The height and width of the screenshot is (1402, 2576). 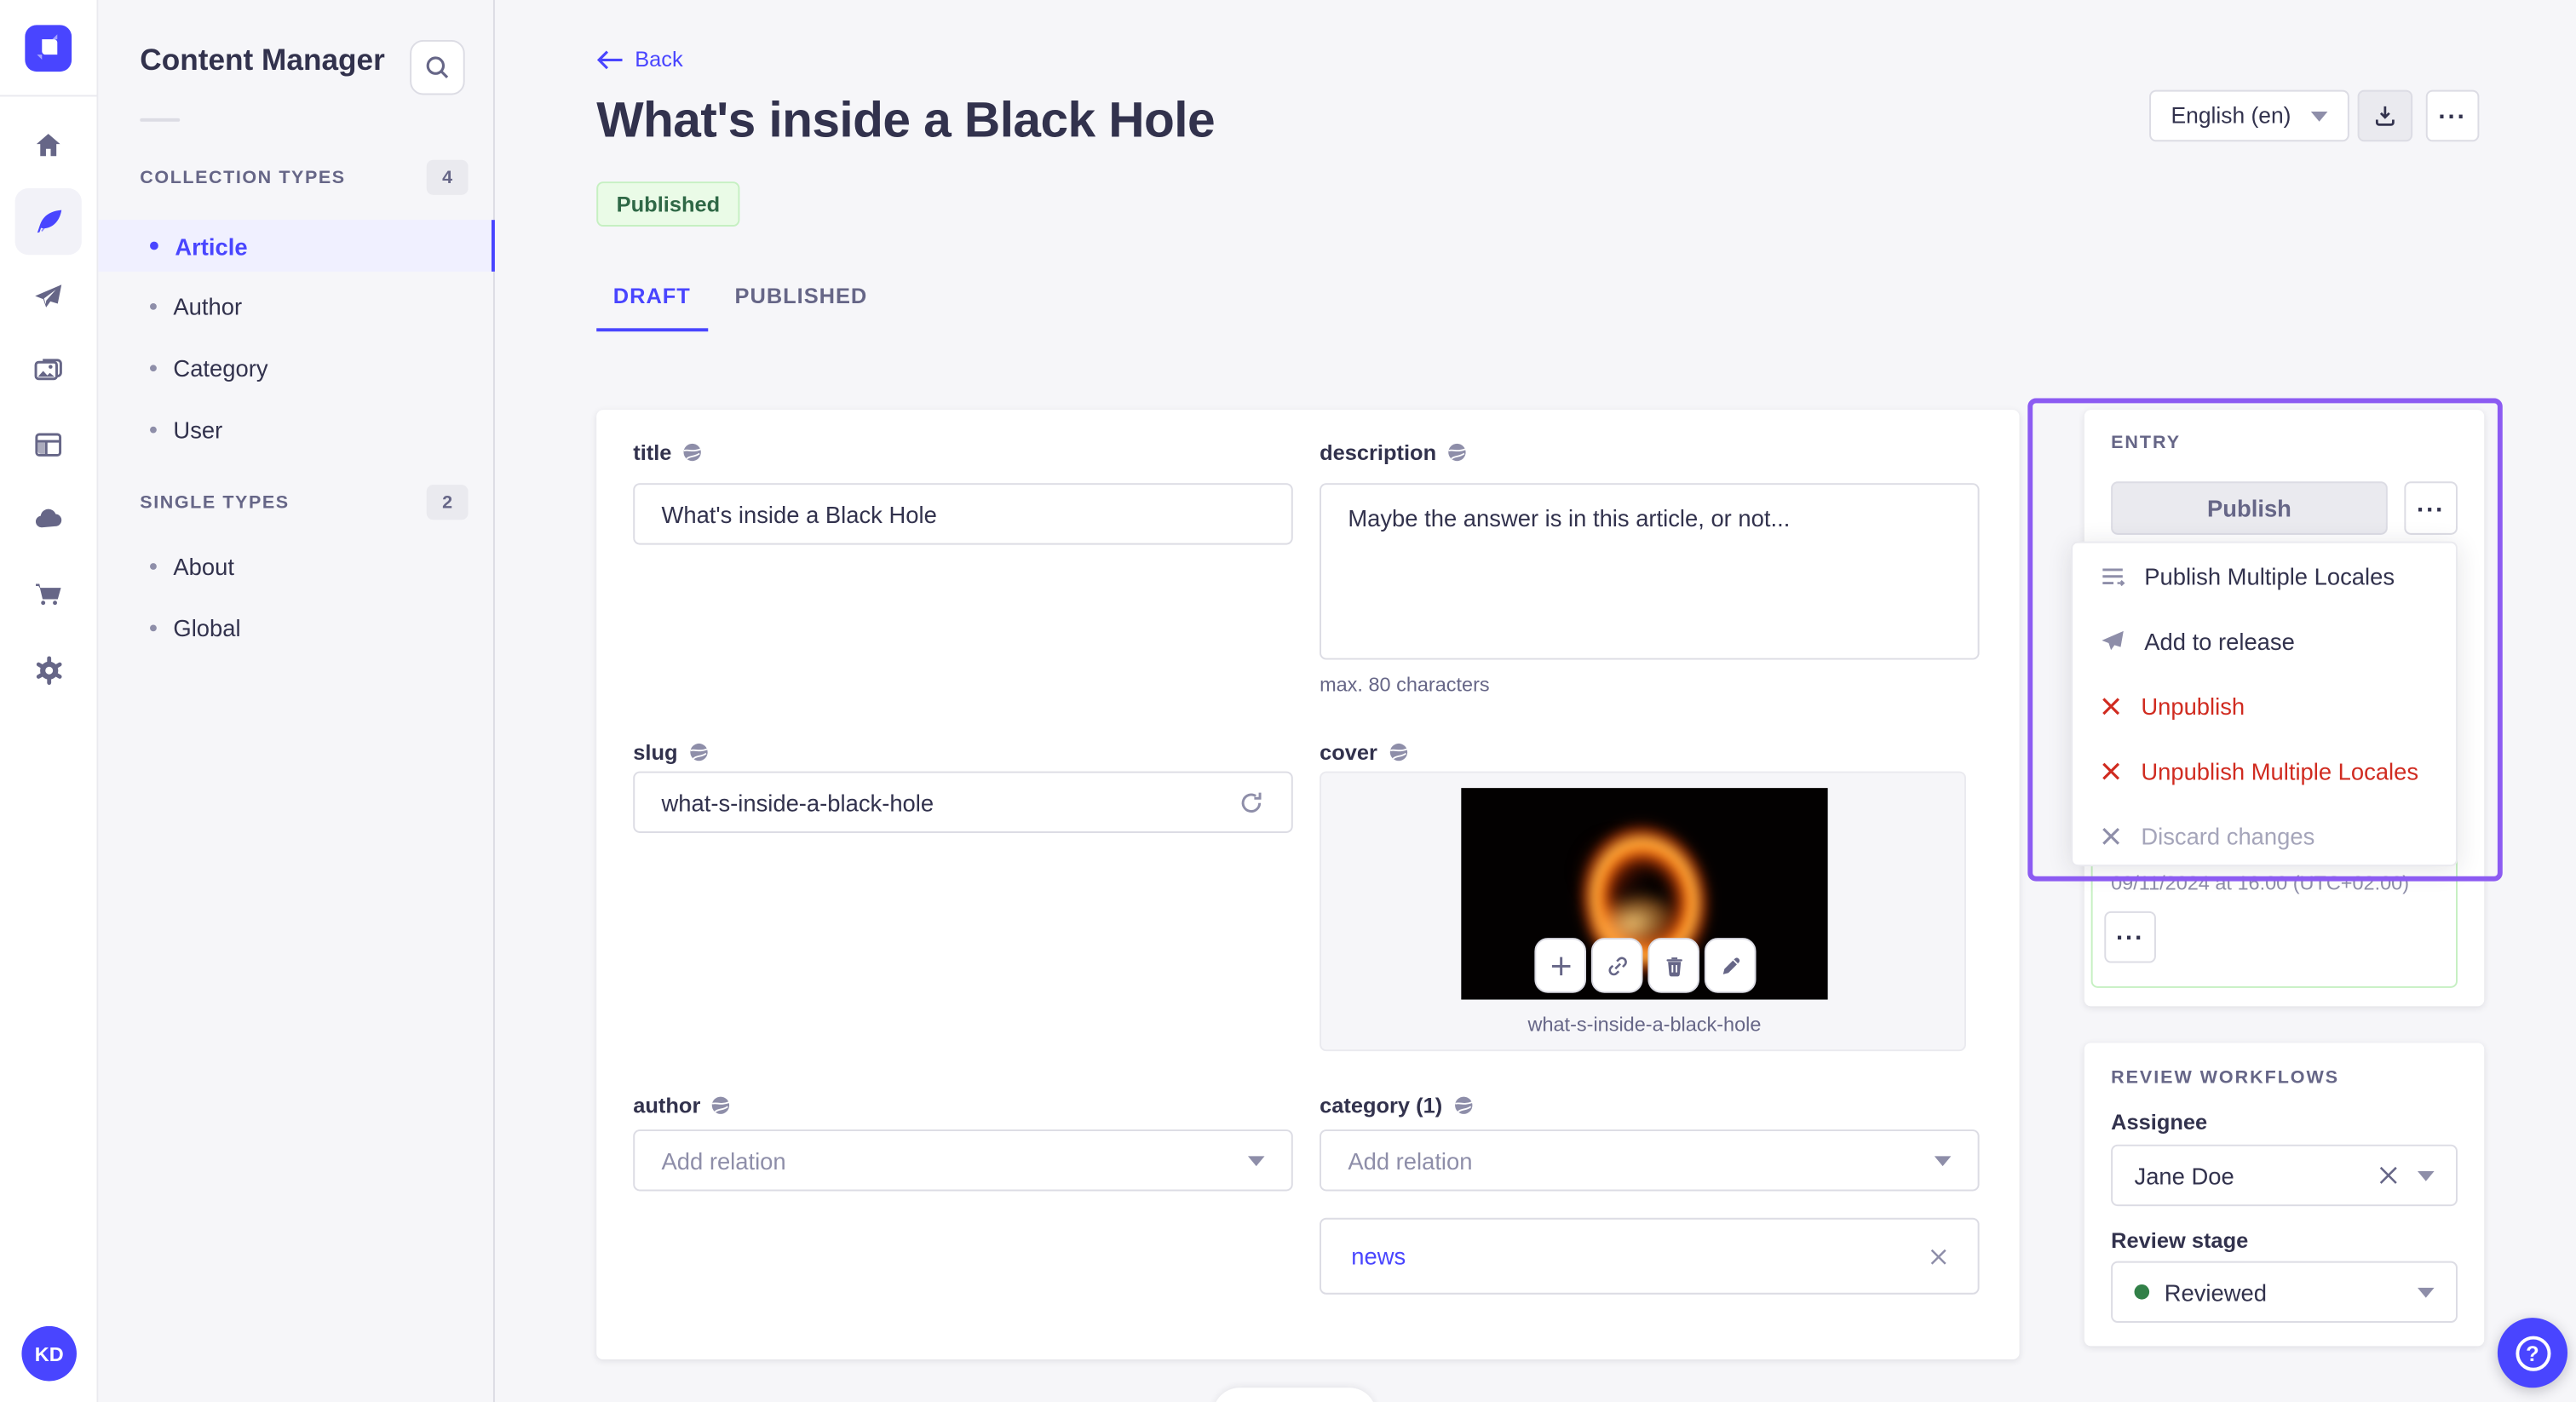 I want to click on nav-releases-button, so click(x=49, y=296).